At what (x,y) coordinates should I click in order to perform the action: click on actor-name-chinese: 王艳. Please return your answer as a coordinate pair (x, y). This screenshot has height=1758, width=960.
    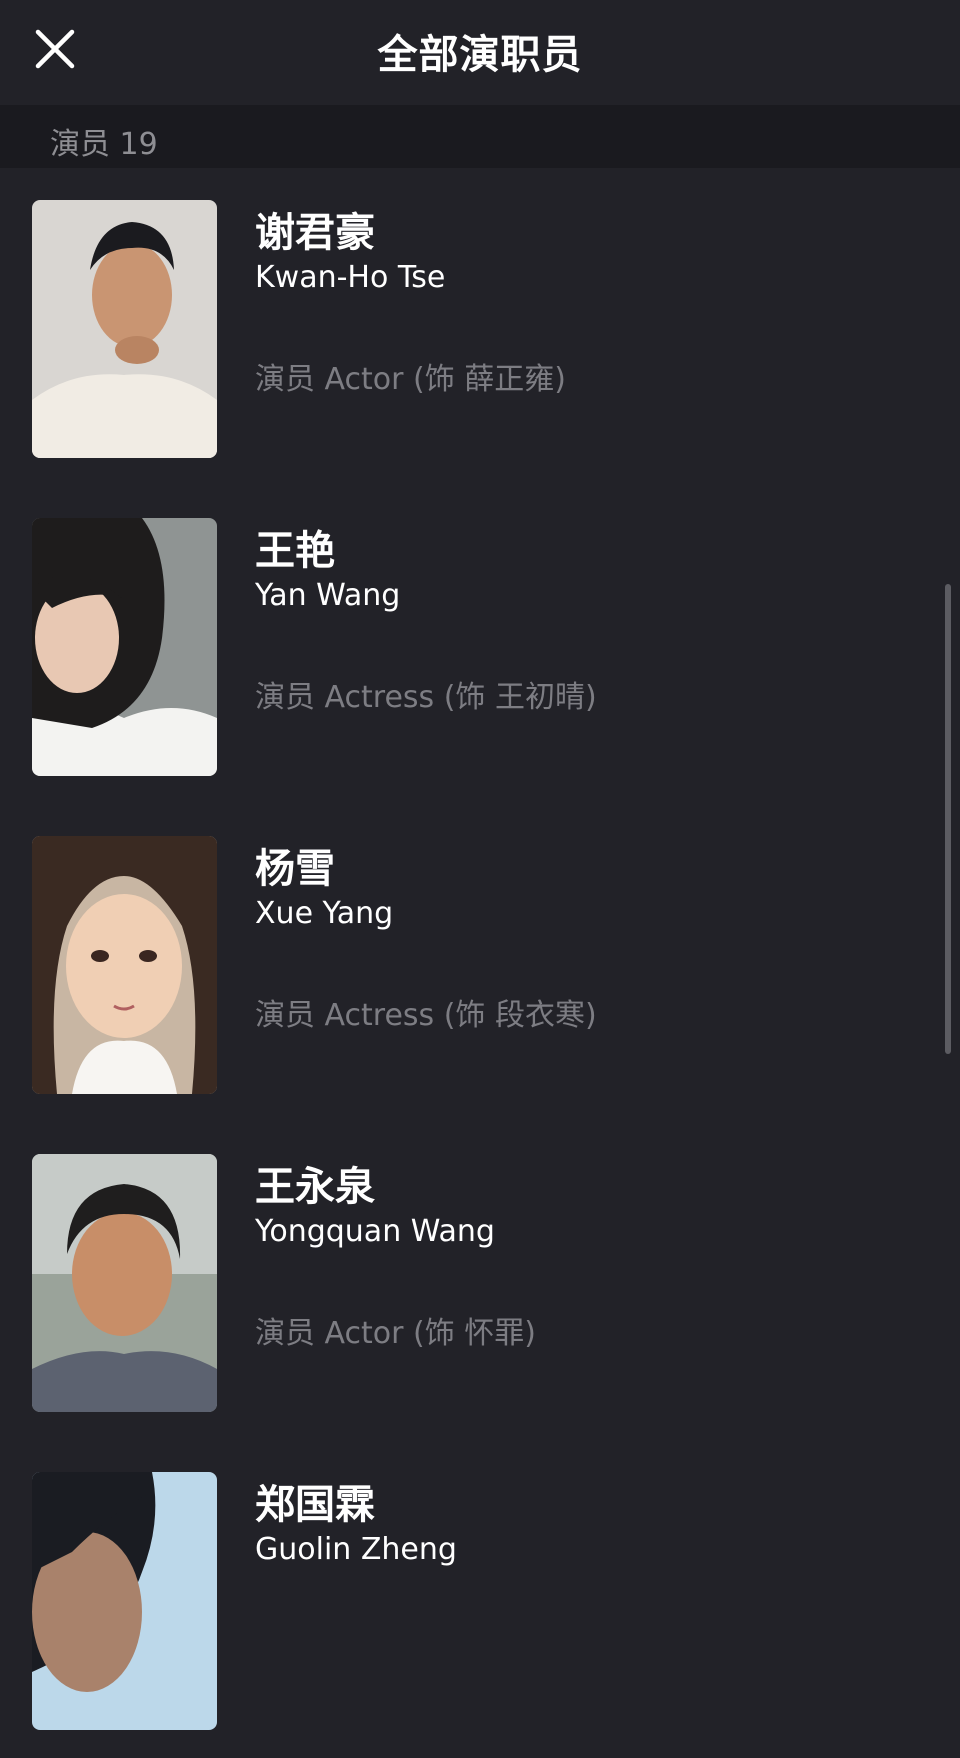
    Looking at the image, I should click on (295, 551).